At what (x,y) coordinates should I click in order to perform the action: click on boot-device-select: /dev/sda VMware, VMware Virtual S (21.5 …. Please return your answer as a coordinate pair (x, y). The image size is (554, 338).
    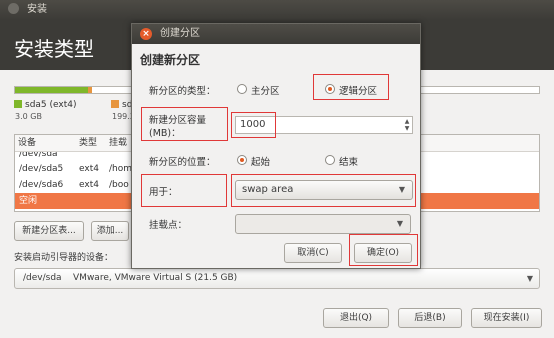
    Looking at the image, I should click on (277, 278).